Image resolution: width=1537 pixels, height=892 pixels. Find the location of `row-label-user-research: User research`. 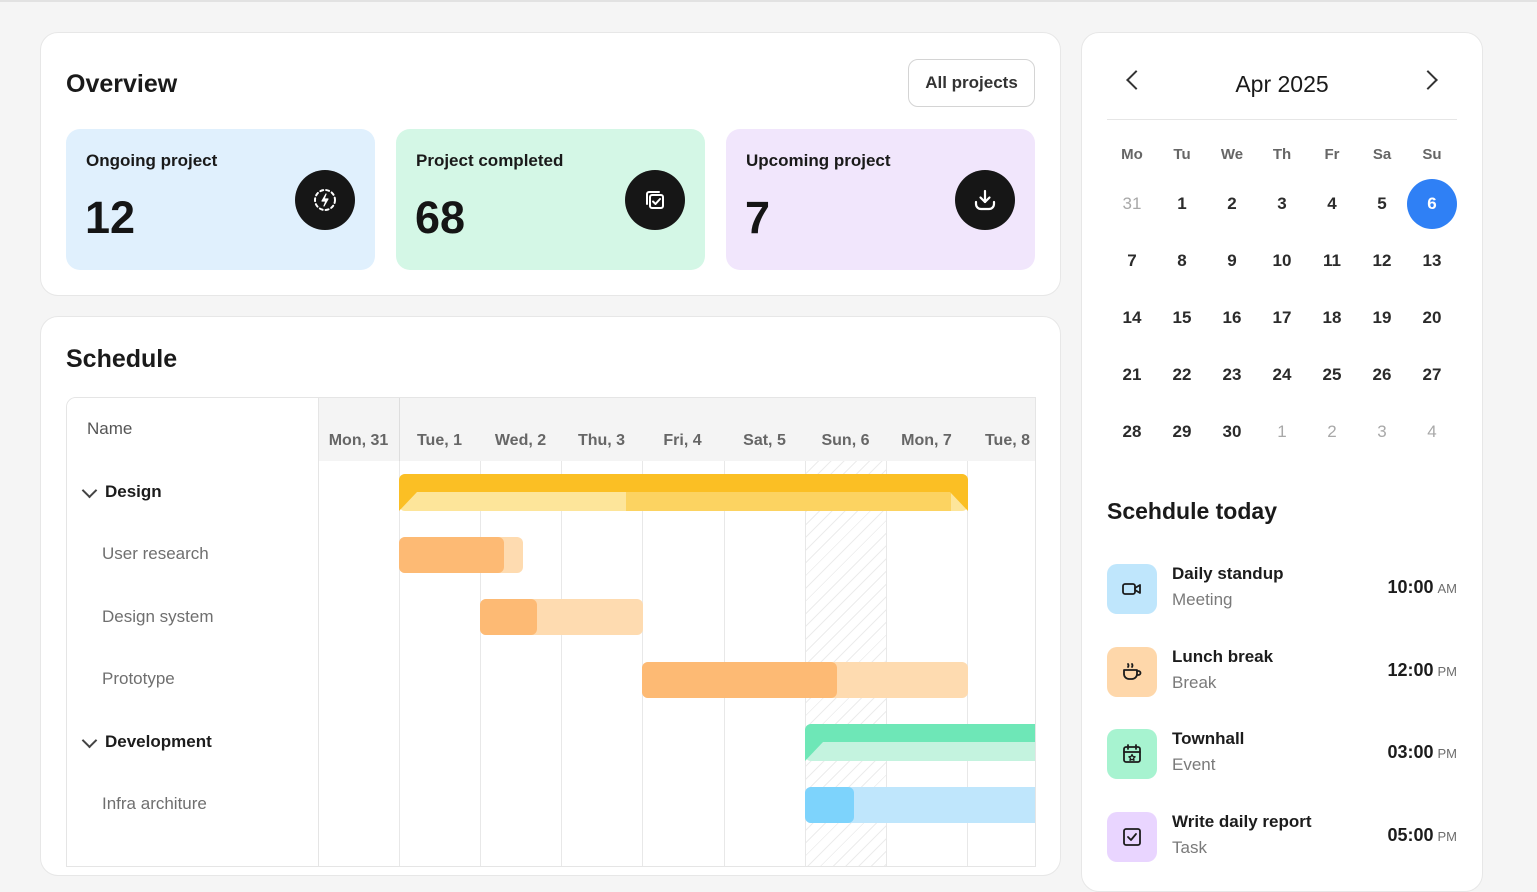

row-label-user-research: User research is located at coordinates (155, 554).